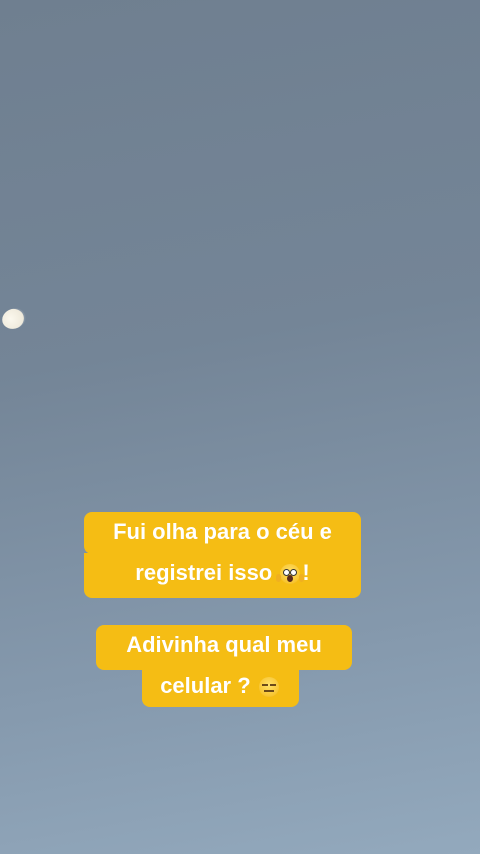 The width and height of the screenshot is (480, 854). Describe the element at coordinates (306, 572) in the screenshot. I see `caption-exclamation: !` at that location.